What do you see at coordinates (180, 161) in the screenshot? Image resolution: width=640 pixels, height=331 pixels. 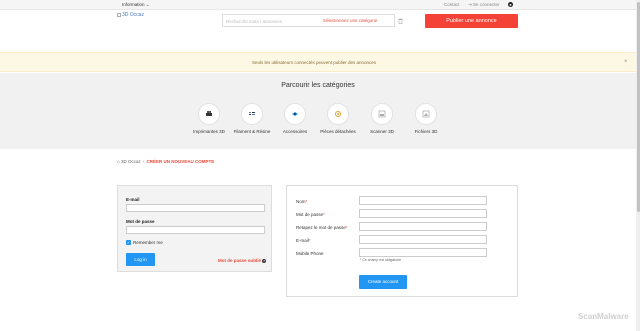 I see `breadcrumb-current: CRÉER UN NOUVEAU COMPTE` at bounding box center [180, 161].